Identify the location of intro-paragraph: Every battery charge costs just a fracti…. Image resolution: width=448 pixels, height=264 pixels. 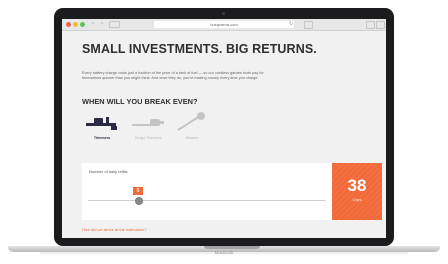
(173, 76).